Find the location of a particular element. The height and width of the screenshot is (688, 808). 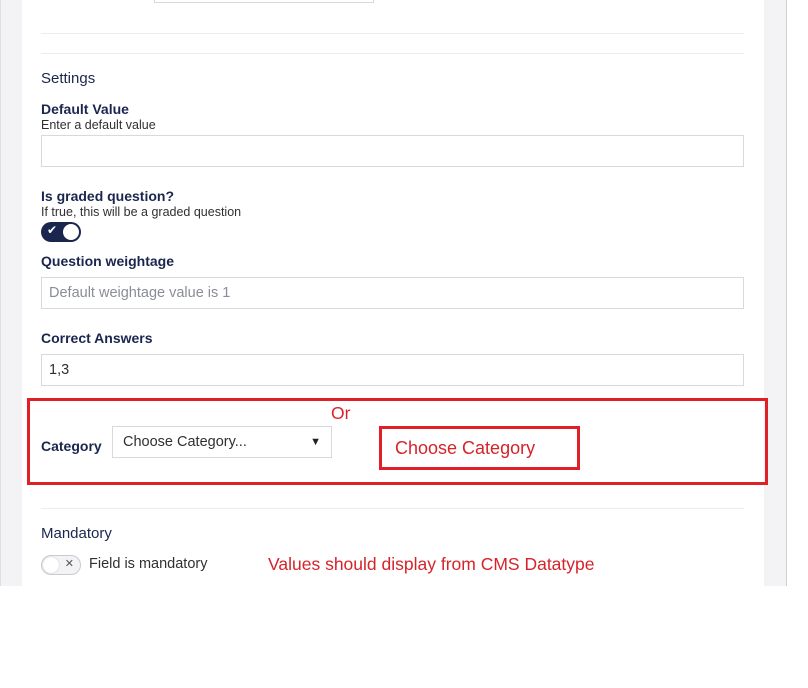

annotation-or: Or is located at coordinates (341, 413).